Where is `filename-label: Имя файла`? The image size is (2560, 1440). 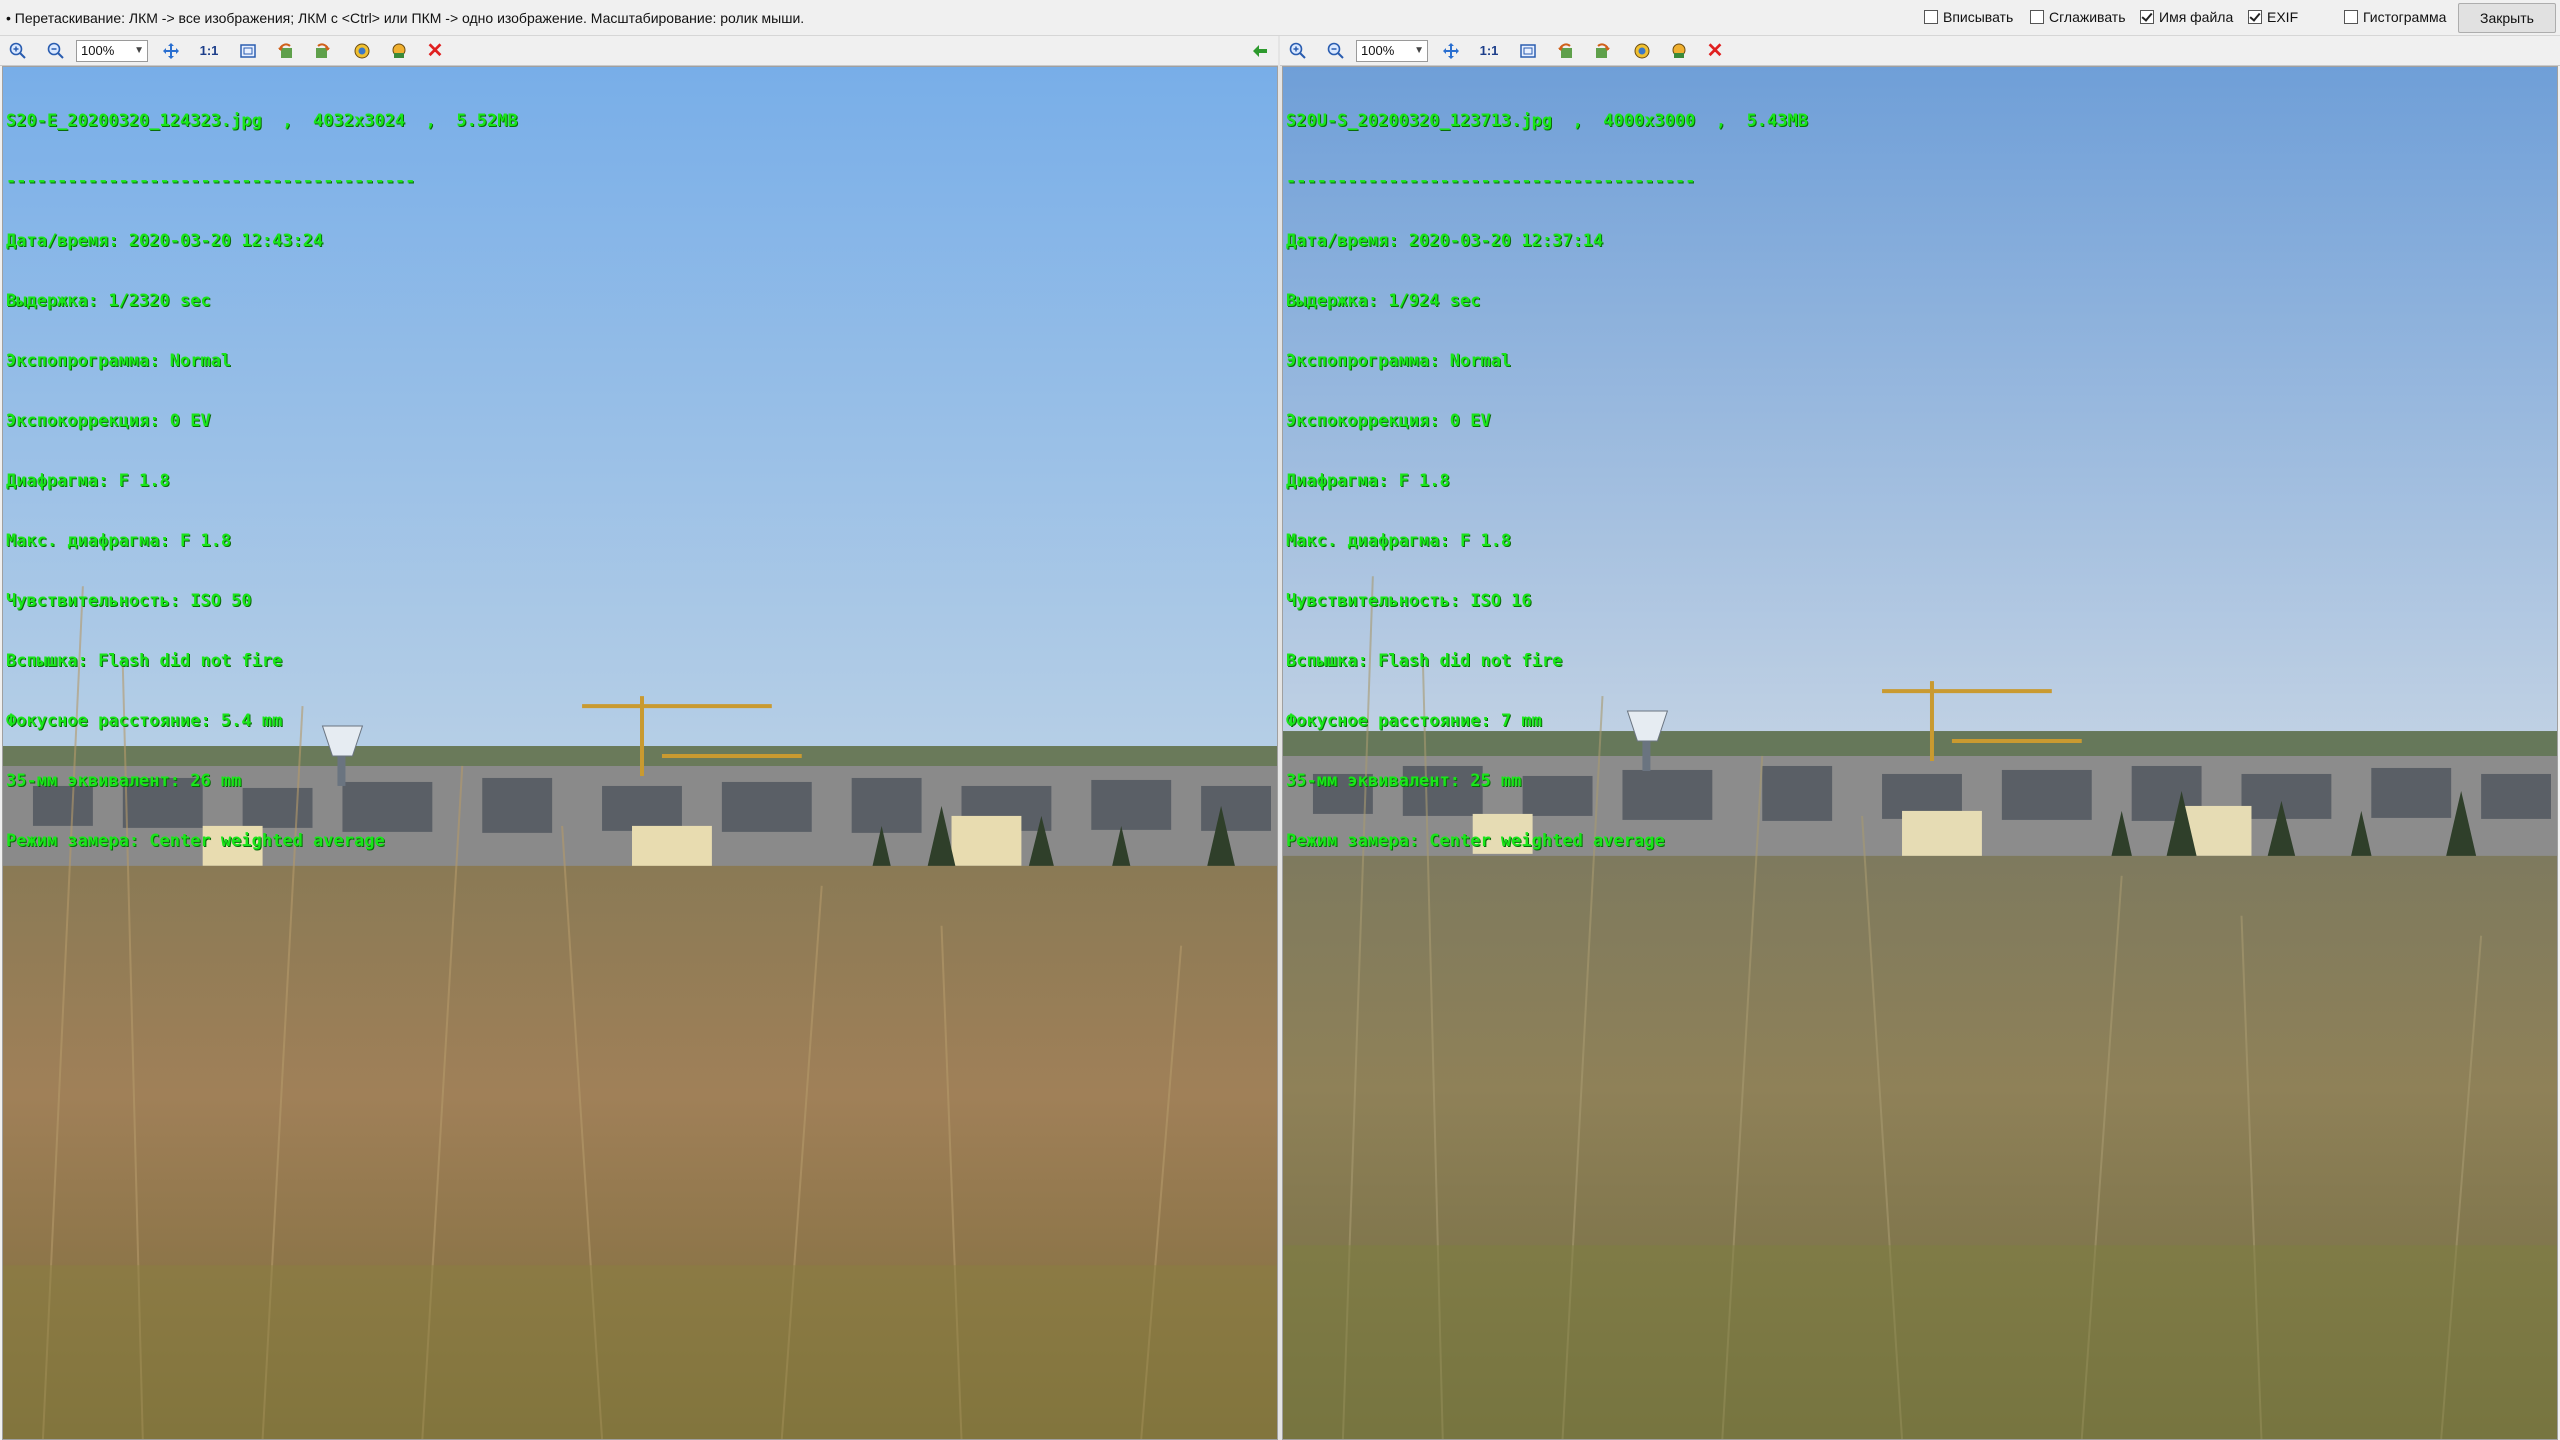
filename-label: Имя файла is located at coordinates (2196, 17).